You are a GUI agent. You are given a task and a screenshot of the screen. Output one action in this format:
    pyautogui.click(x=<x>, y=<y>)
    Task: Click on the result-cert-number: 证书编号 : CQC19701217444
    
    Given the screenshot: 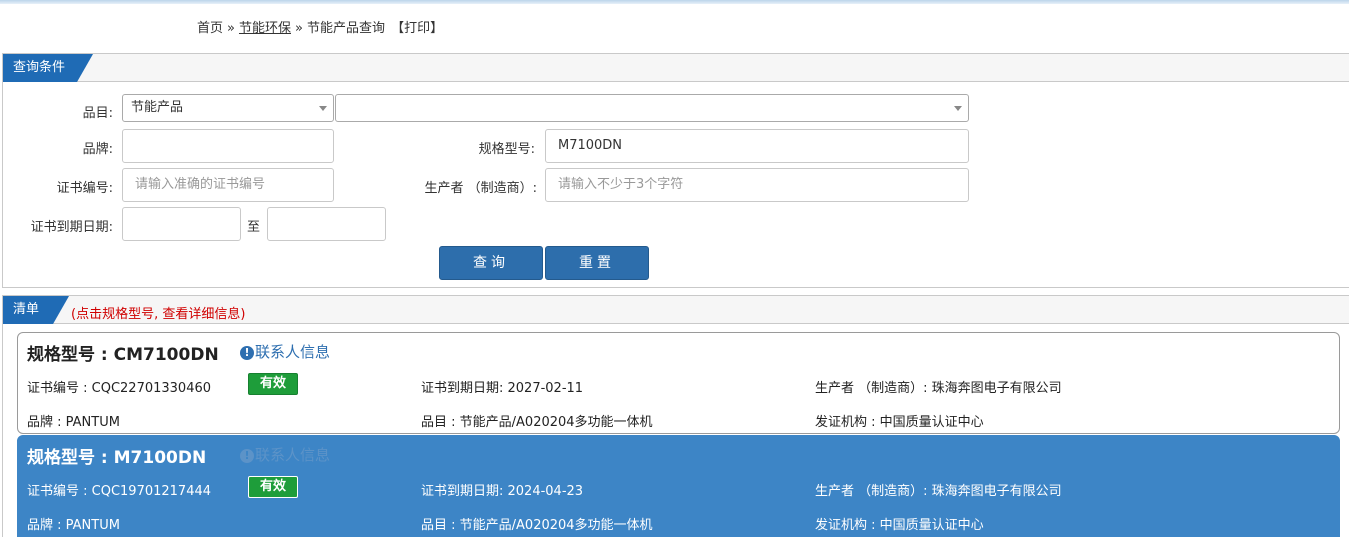 What is the action you would take?
    pyautogui.click(x=119, y=491)
    